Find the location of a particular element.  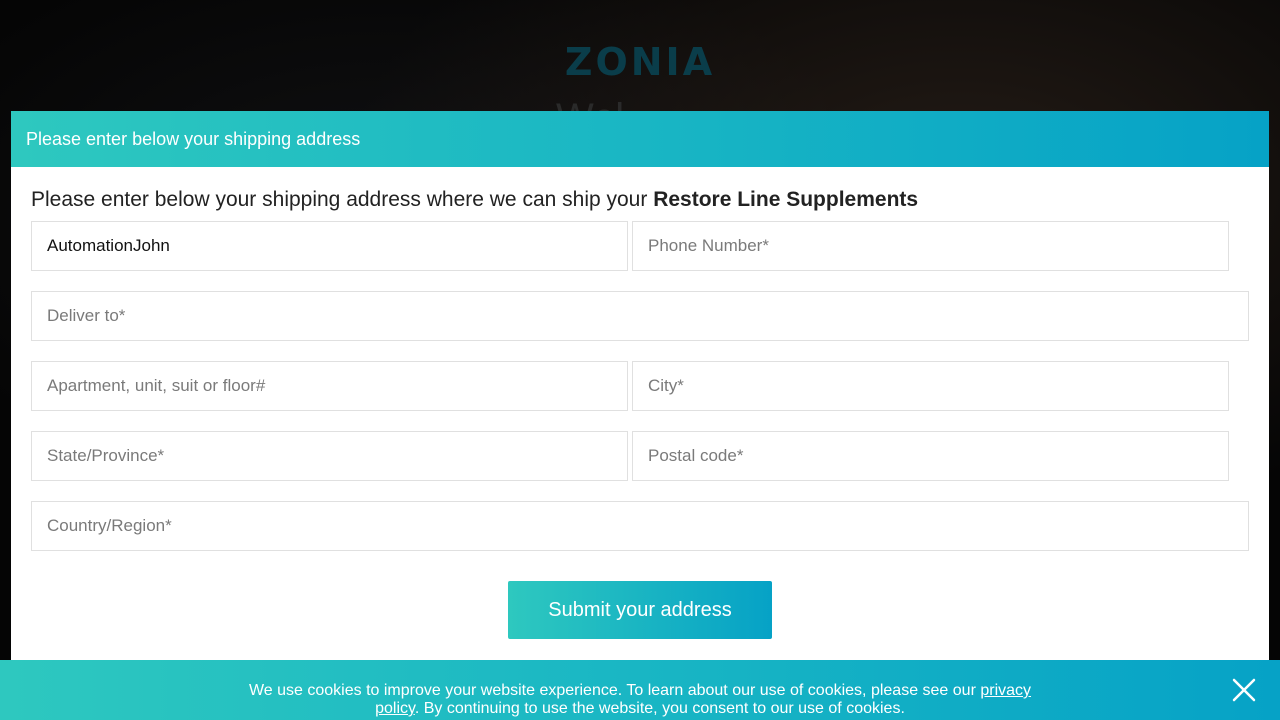

site-logo: ZONIA is located at coordinates (640, 62).